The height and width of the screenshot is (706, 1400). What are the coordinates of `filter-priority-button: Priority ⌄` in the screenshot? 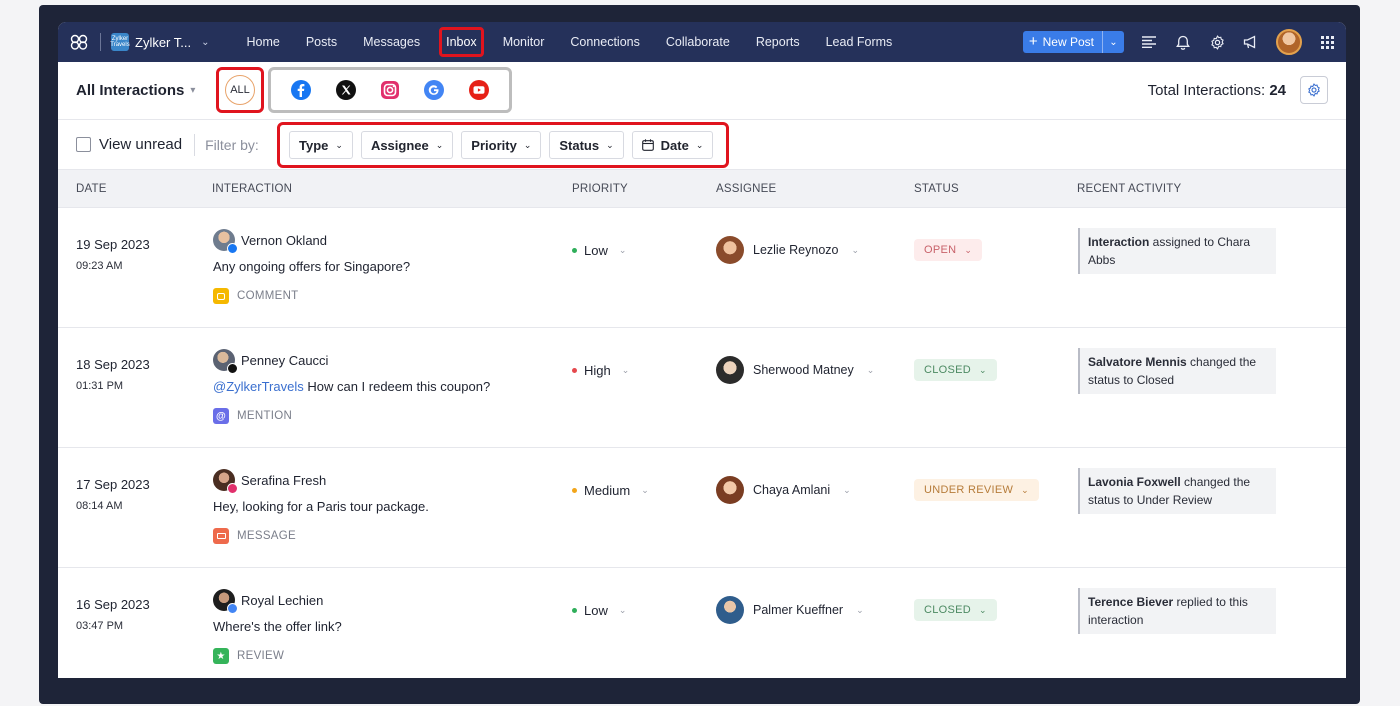 It's located at (501, 145).